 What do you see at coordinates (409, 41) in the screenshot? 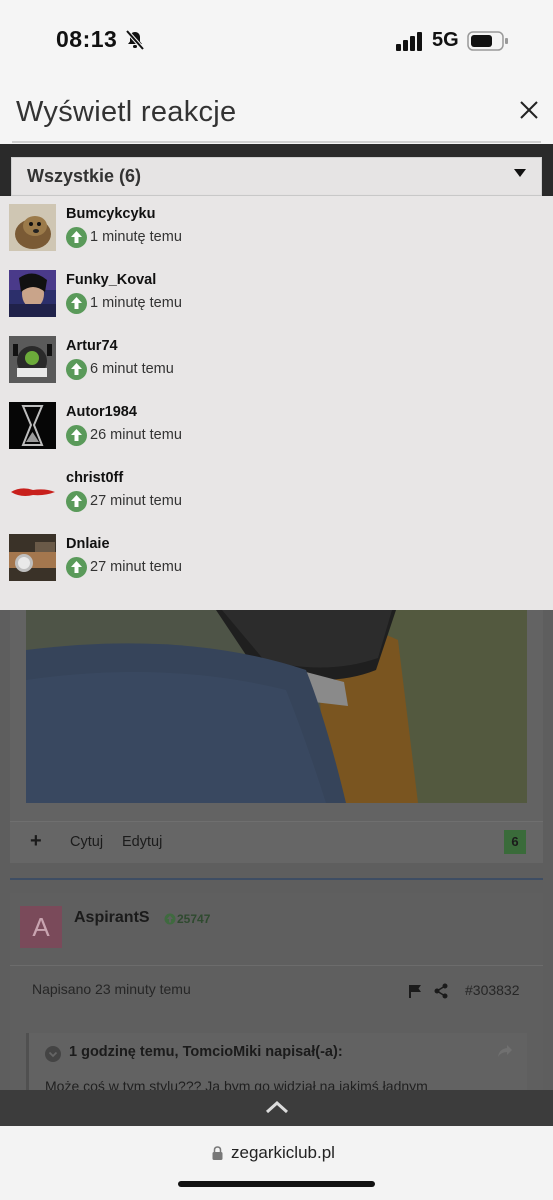
I see `signal-icon` at bounding box center [409, 41].